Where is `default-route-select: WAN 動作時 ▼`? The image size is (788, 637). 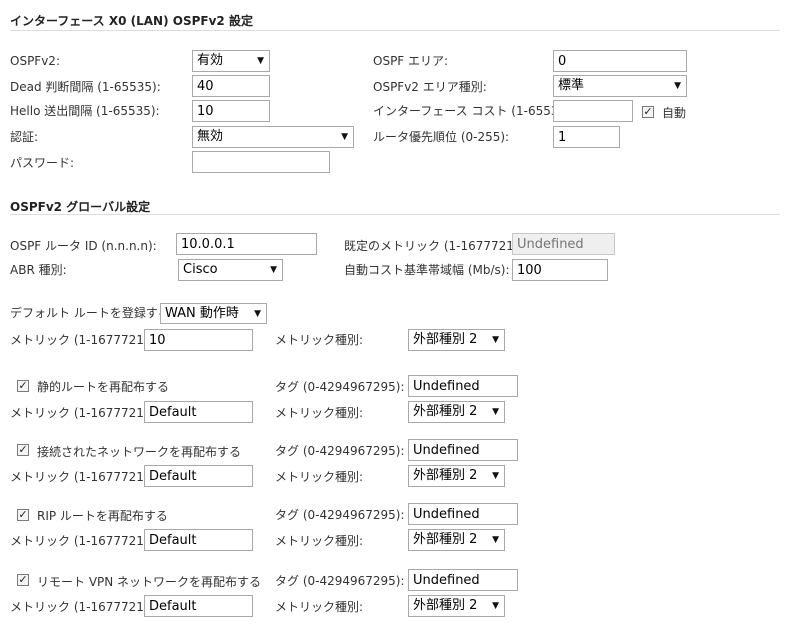 default-route-select: WAN 動作時 ▼ is located at coordinates (213, 313).